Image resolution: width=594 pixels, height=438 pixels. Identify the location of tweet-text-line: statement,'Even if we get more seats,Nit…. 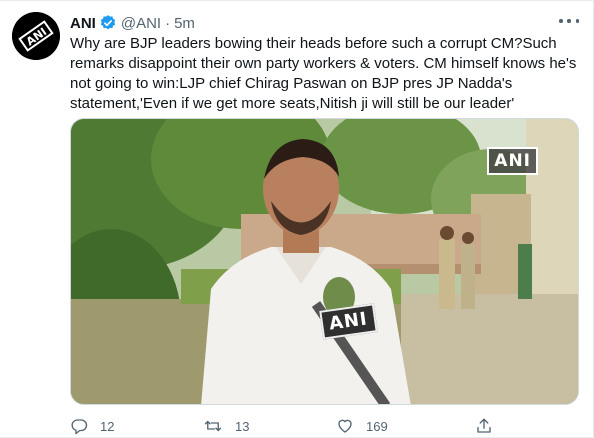
(292, 103).